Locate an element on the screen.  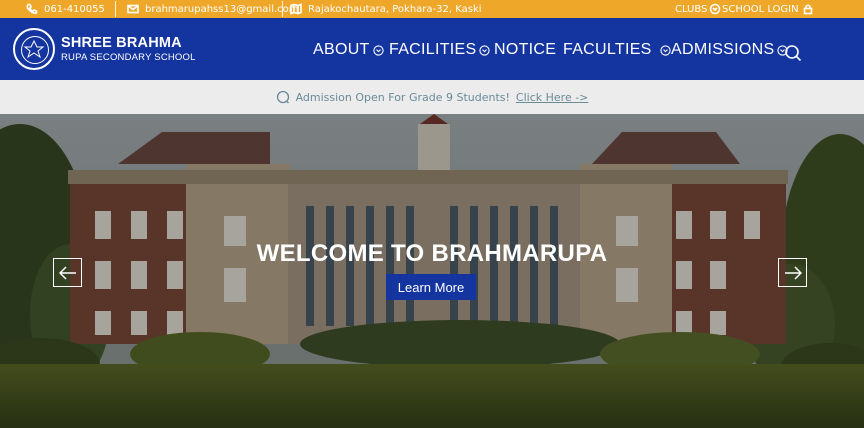
address-text: Rajakochautara, Pokhara-32, Kaski is located at coordinates (395, 9).